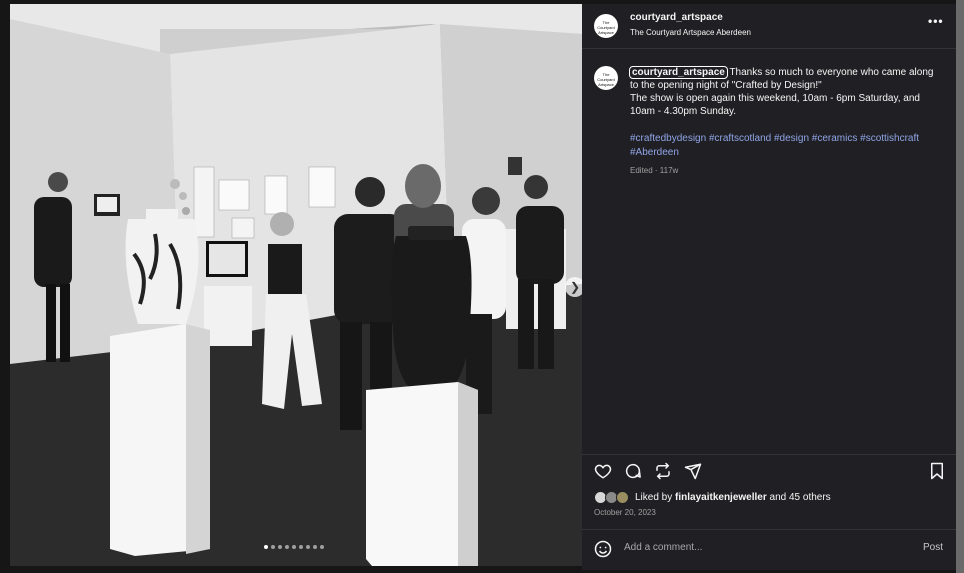 The height and width of the screenshot is (573, 964). What do you see at coordinates (603, 471) in the screenshot?
I see `heart-icon` at bounding box center [603, 471].